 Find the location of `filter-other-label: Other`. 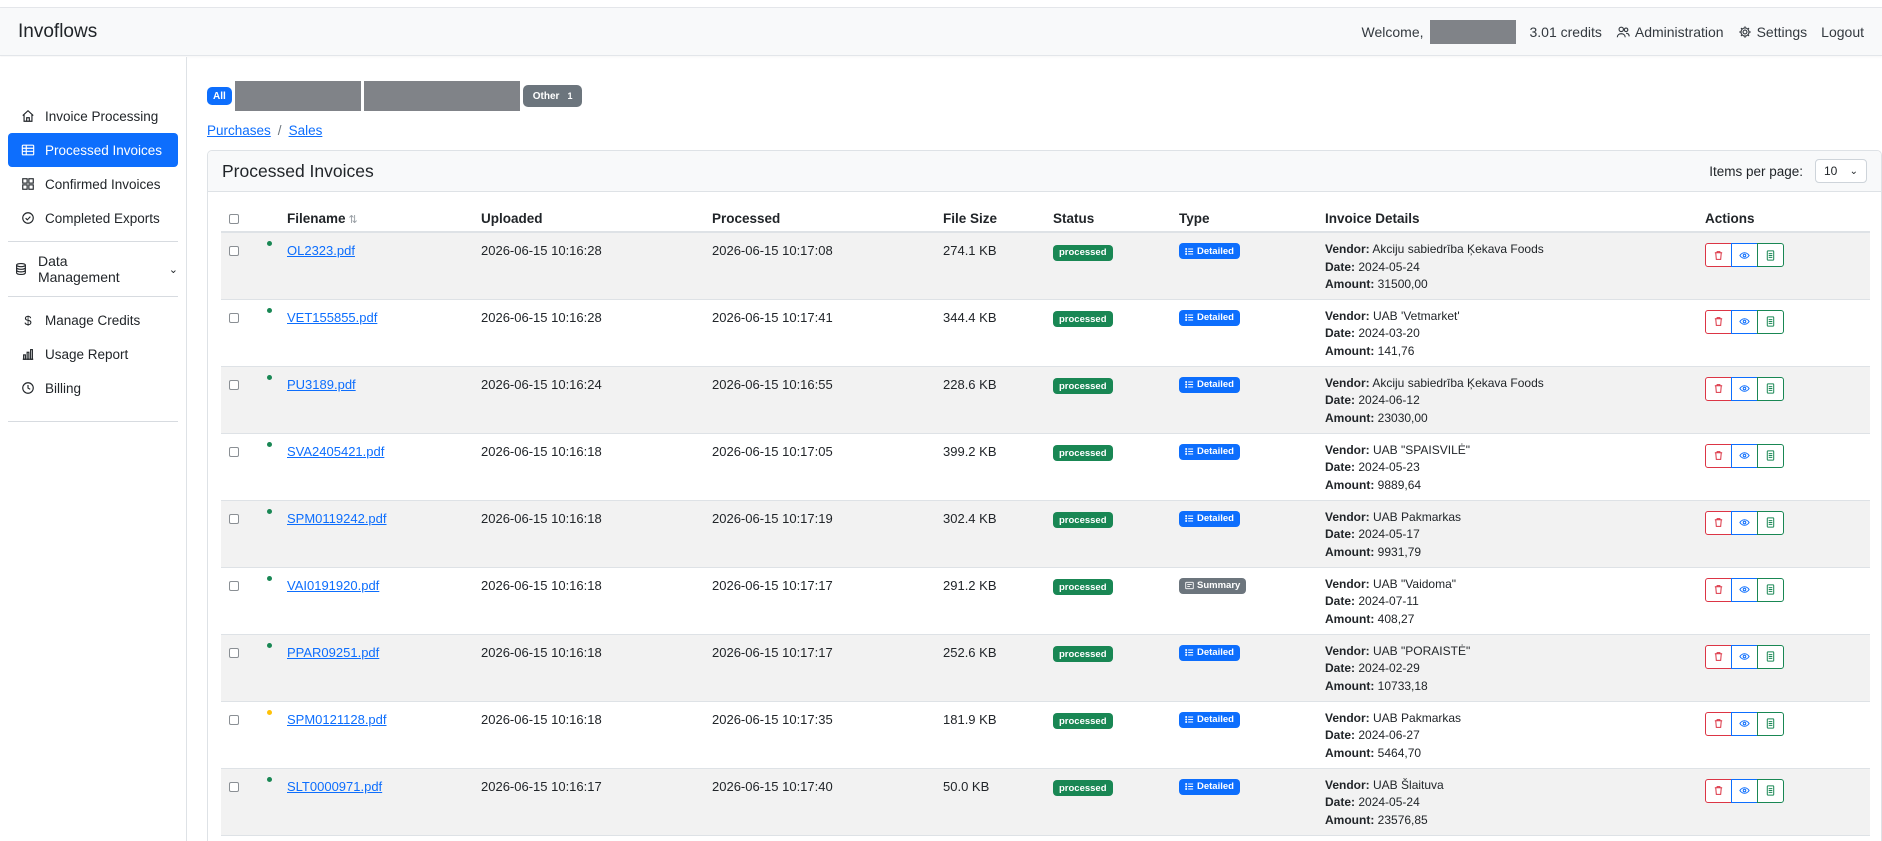

filter-other-label: Other is located at coordinates (546, 96).